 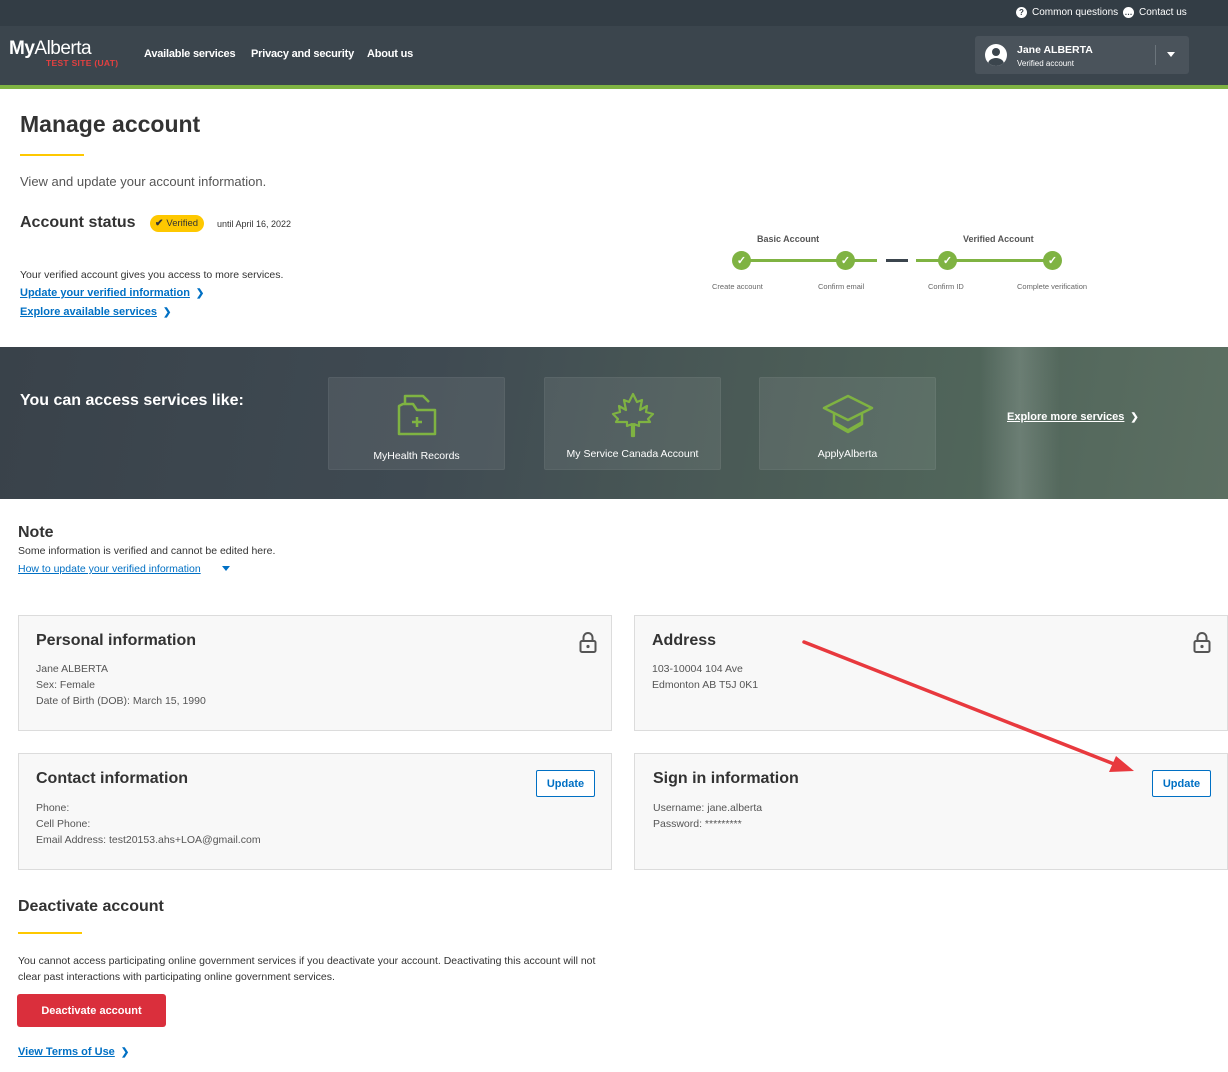 What do you see at coordinates (614, 13) in the screenshot?
I see `utility-bar: ? Common questions … Contact us` at bounding box center [614, 13].